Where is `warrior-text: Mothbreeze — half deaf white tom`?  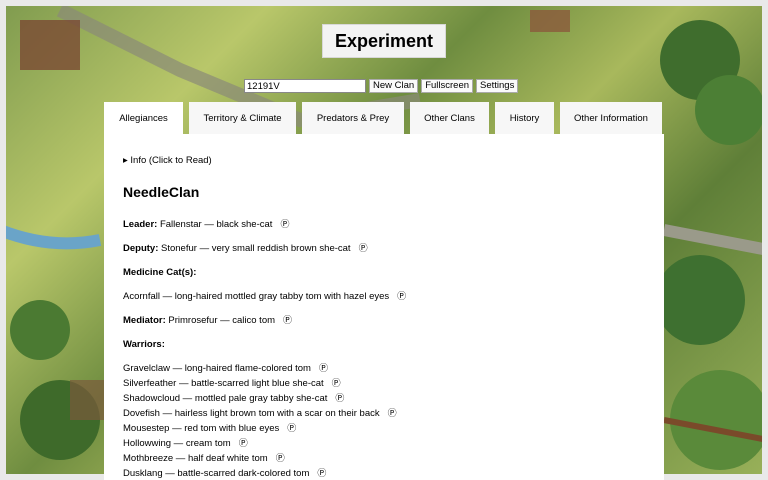
warrior-text: Mothbreeze — half deaf white tom is located at coordinates (195, 458).